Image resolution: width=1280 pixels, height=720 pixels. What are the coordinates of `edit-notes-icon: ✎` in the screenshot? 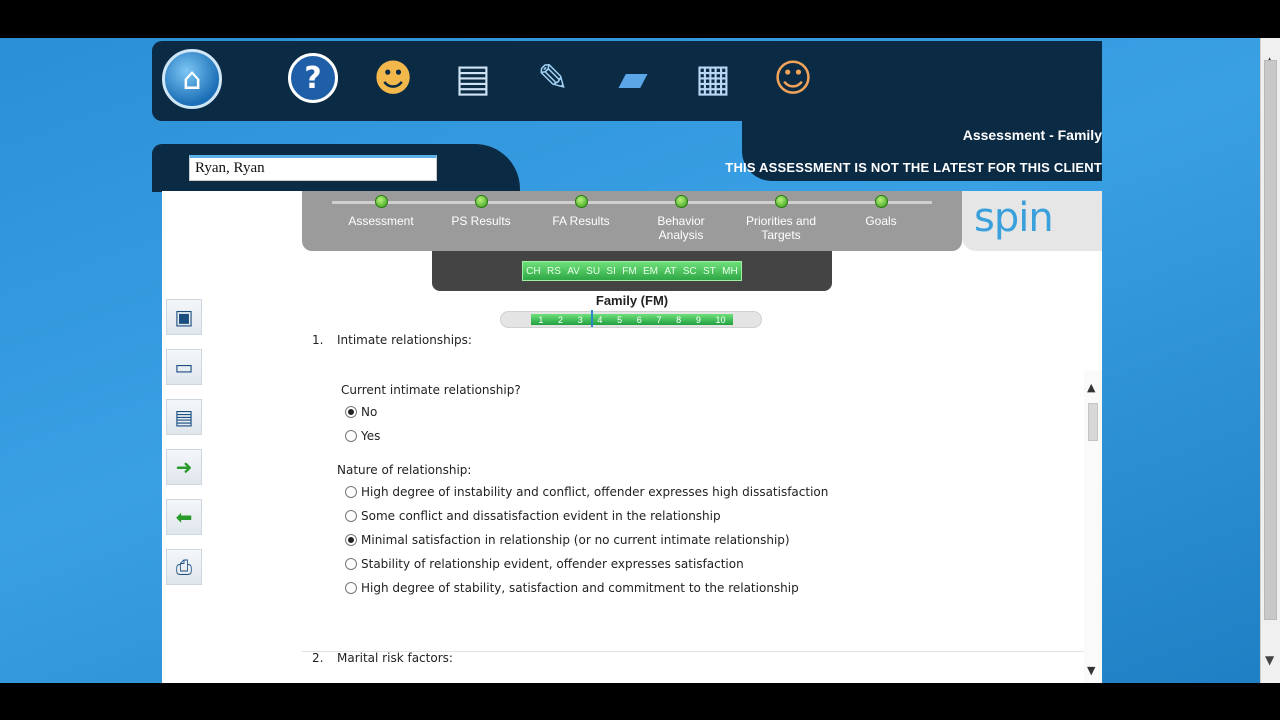 It's located at (553, 78).